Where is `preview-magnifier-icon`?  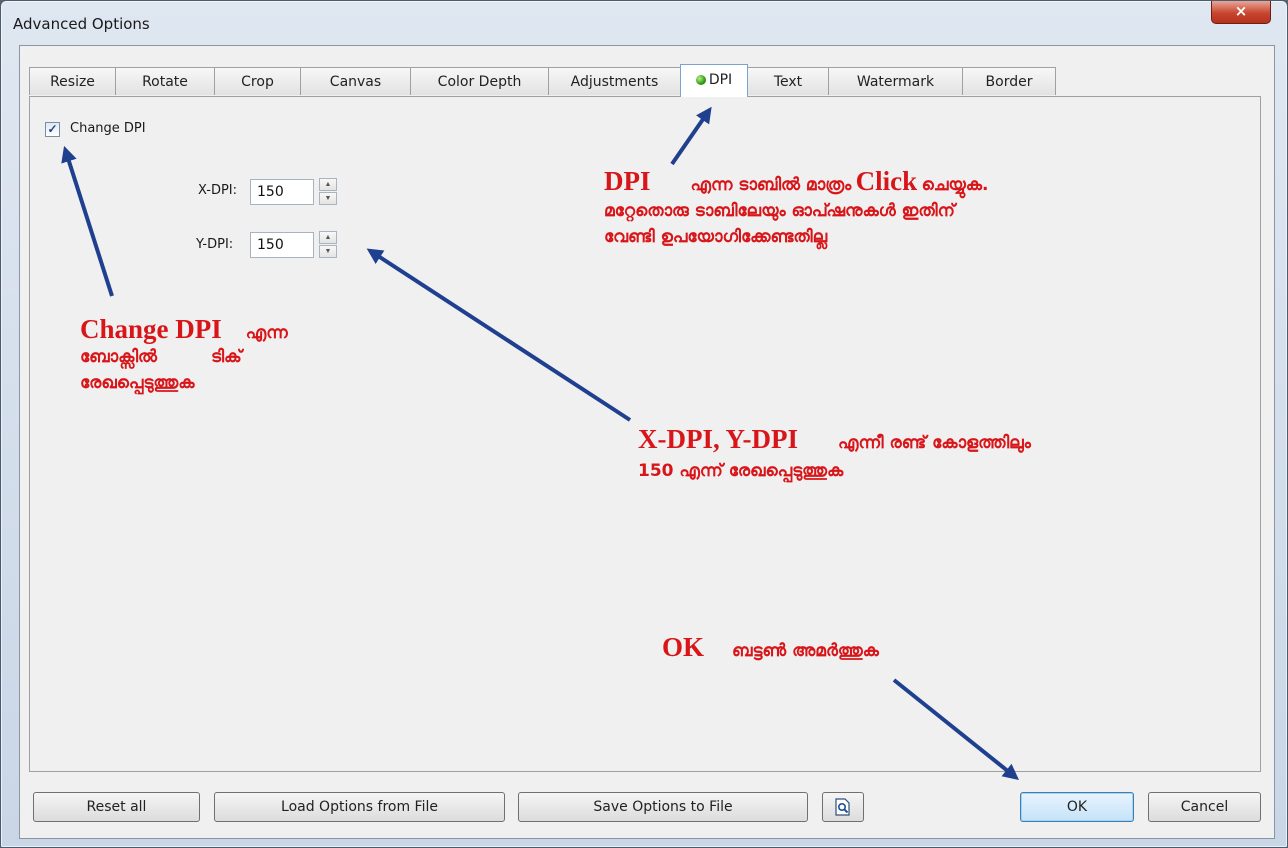
preview-magnifier-icon is located at coordinates (842, 807).